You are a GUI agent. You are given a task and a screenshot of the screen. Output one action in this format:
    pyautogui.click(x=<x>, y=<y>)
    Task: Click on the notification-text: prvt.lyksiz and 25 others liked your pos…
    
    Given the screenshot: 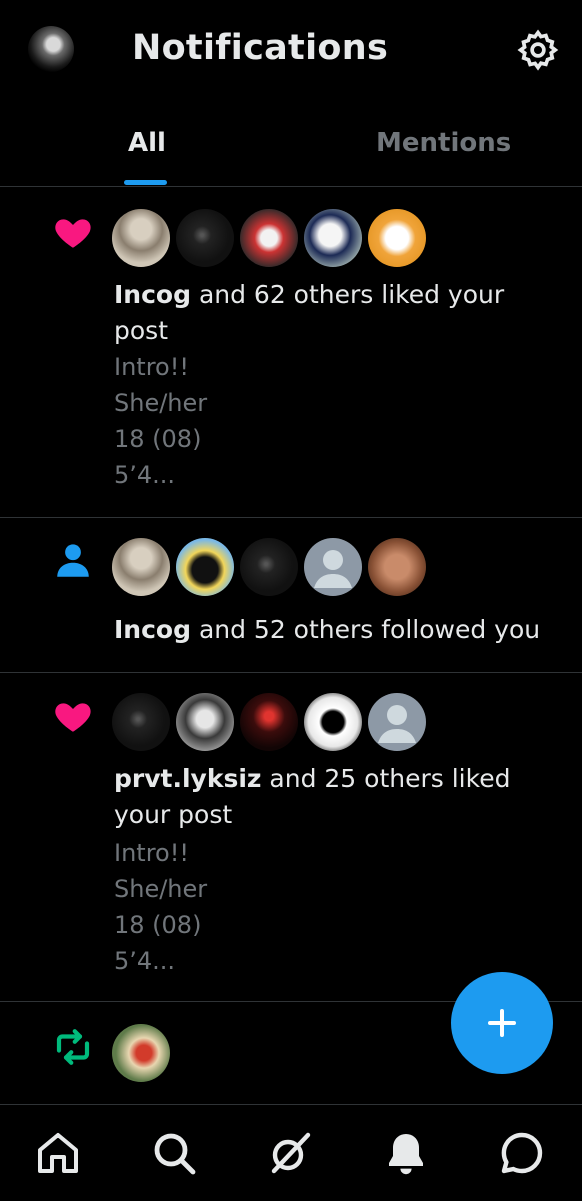 What is the action you would take?
    pyautogui.click(x=334, y=797)
    